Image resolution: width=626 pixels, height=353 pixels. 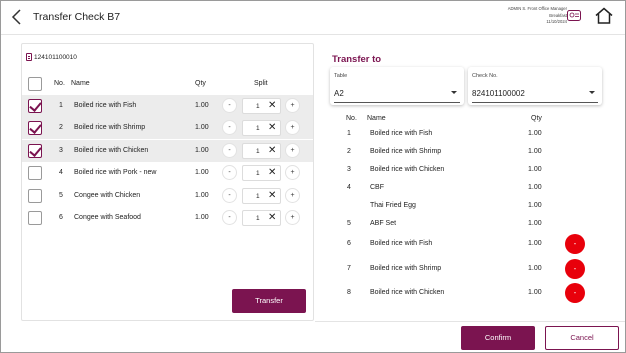 I want to click on chevron-down-icon, so click(x=592, y=92).